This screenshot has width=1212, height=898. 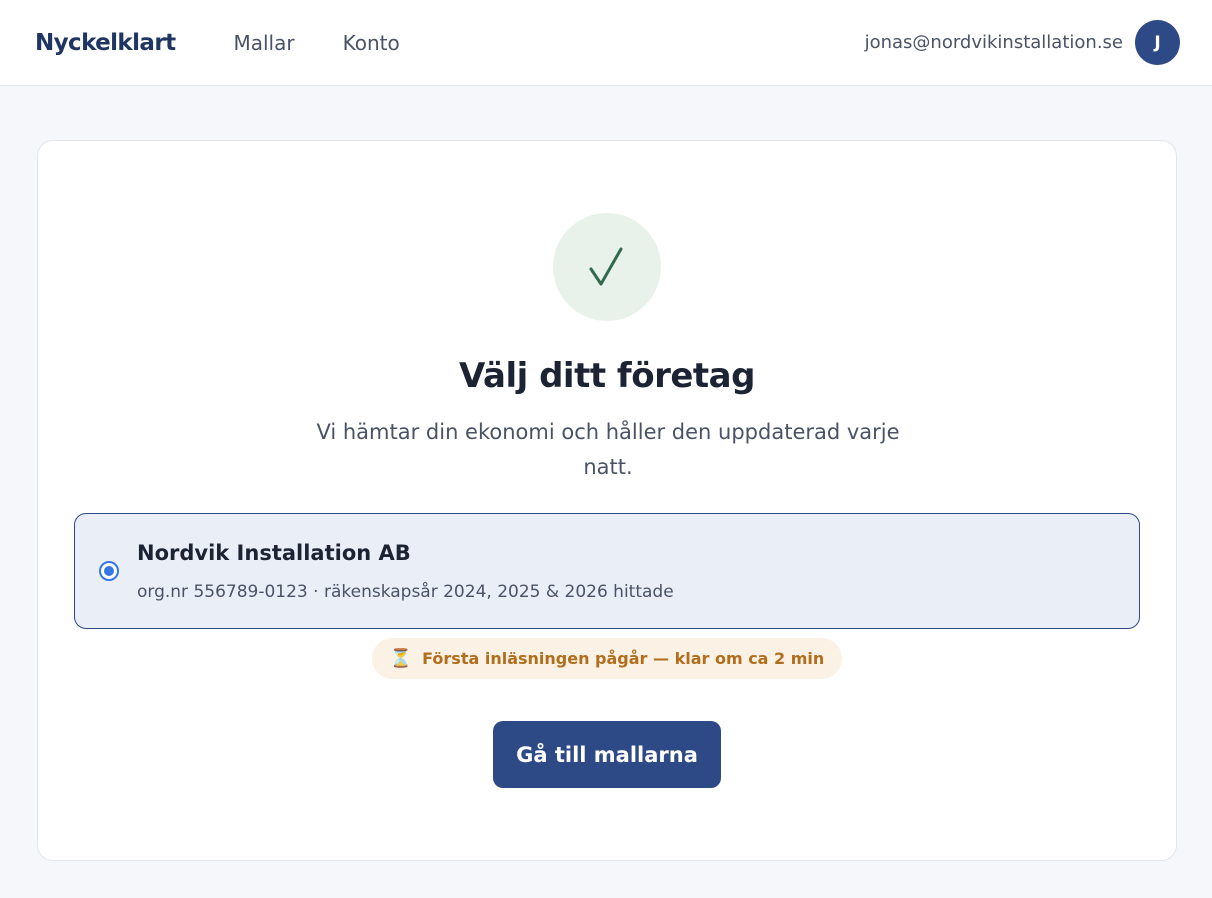 What do you see at coordinates (274, 553) in the screenshot?
I see `company-name: Nordvik Installation AB` at bounding box center [274, 553].